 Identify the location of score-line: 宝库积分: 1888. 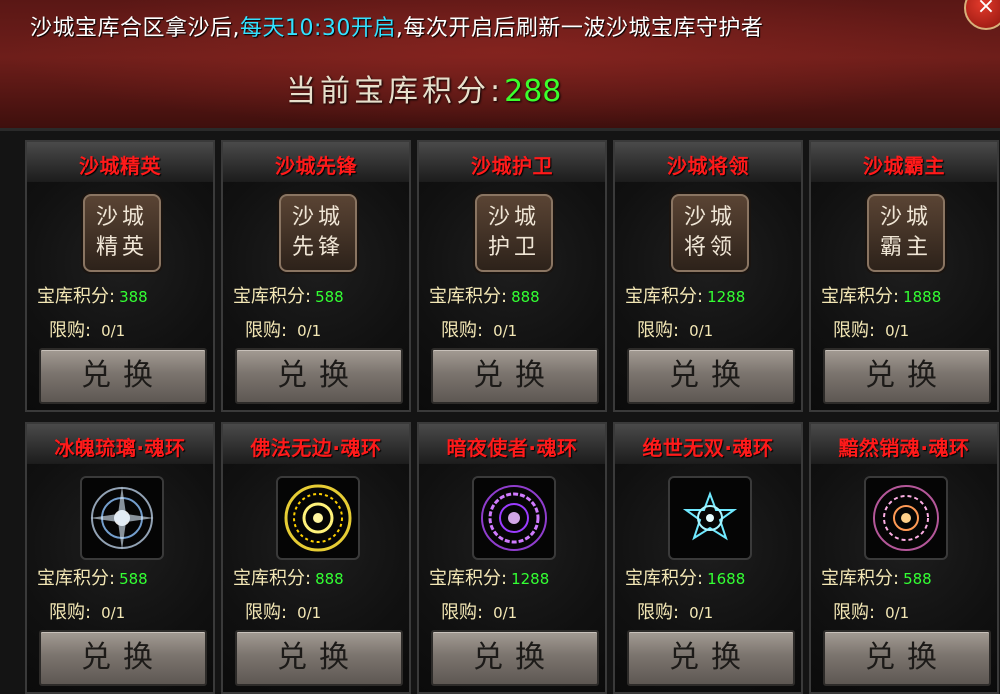
(881, 295).